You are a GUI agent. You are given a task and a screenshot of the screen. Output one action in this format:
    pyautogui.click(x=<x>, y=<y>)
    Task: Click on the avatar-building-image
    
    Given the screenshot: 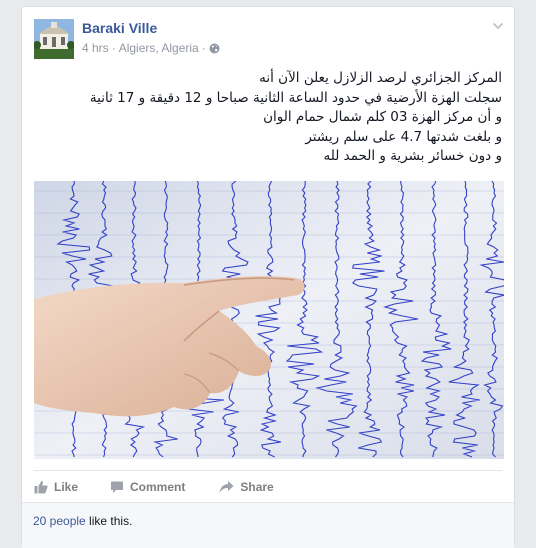 What is the action you would take?
    pyautogui.click(x=54, y=39)
    